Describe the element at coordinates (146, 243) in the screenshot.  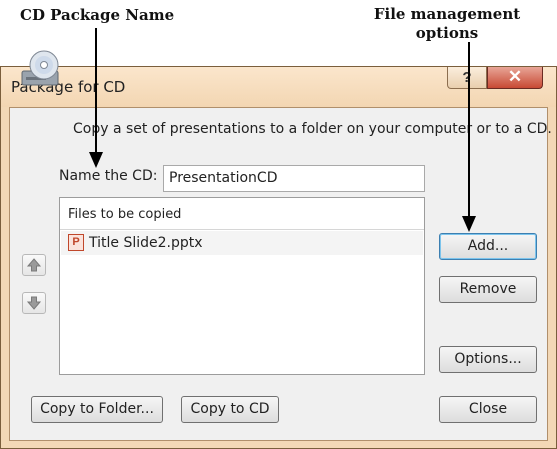
I see `file-name: Title Slide2.pptx` at that location.